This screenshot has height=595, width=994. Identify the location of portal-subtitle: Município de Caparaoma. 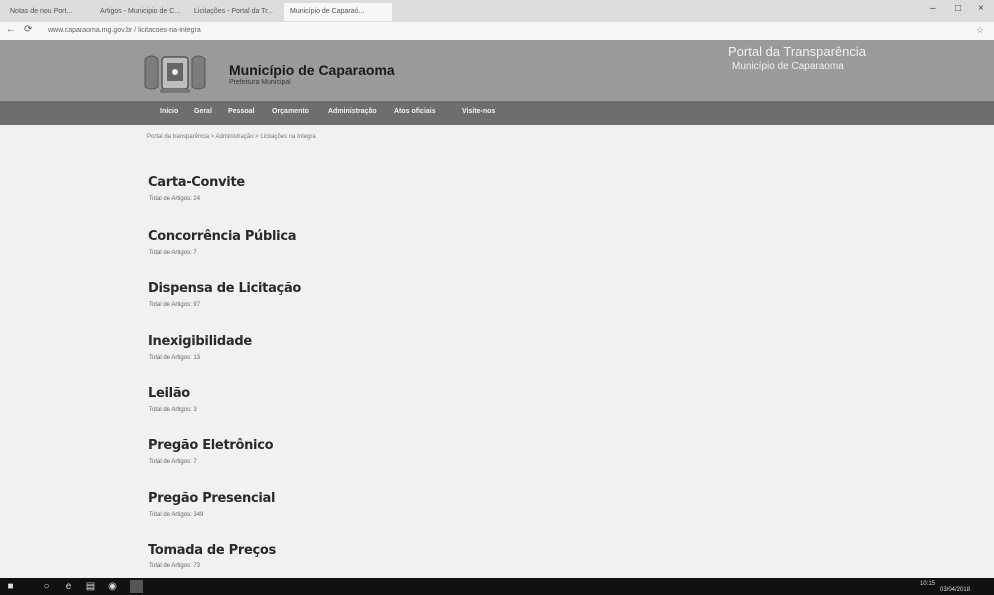
(788, 66).